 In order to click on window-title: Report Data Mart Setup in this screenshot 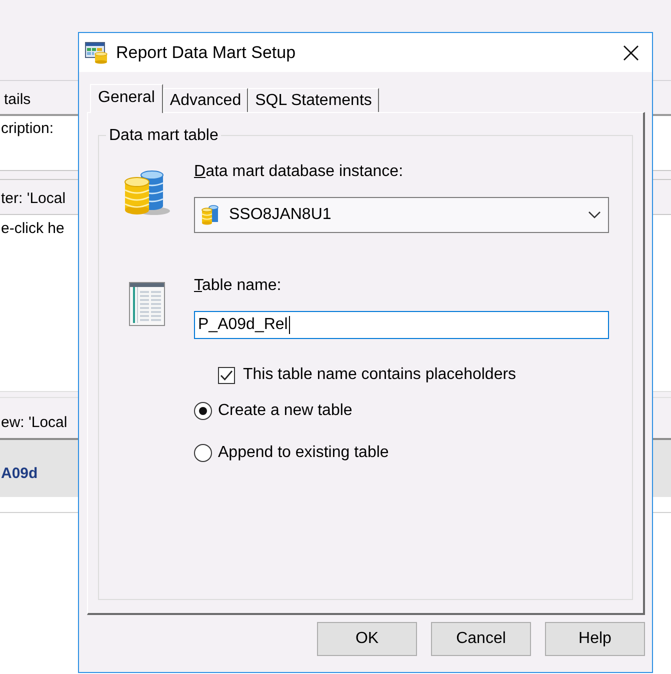, I will do `click(206, 52)`.